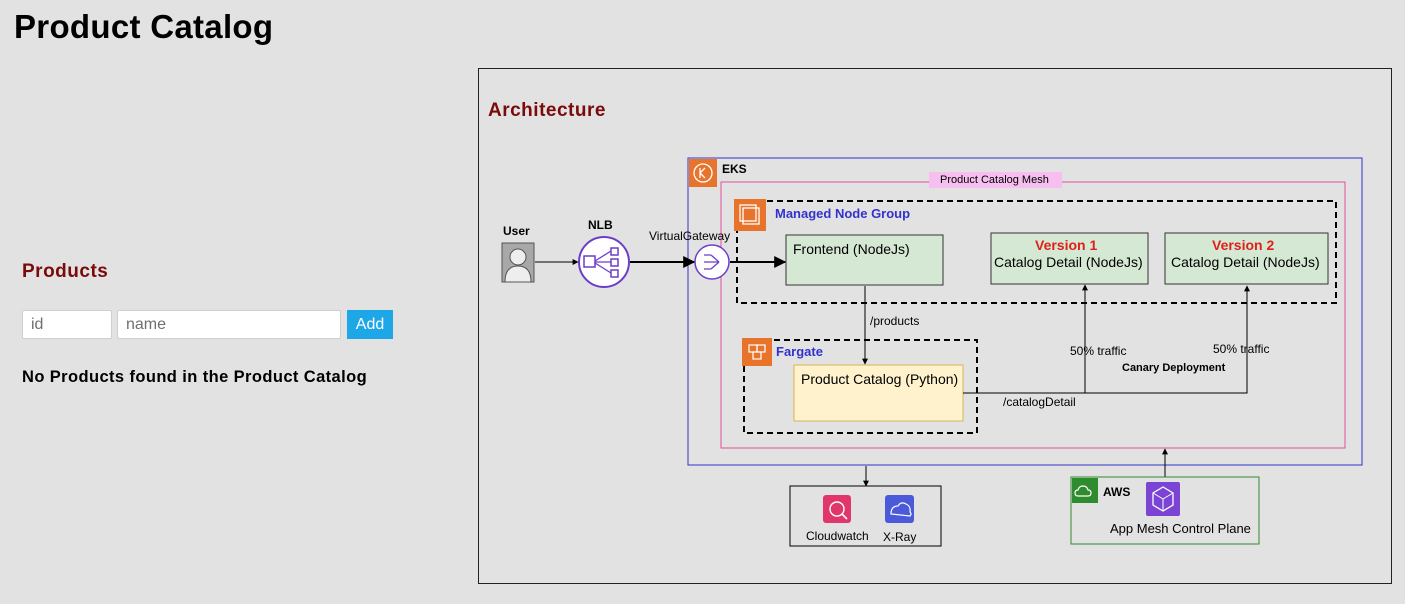 This screenshot has height=604, width=1405. Describe the element at coordinates (757, 352) in the screenshot. I see `fargate-icon` at that location.